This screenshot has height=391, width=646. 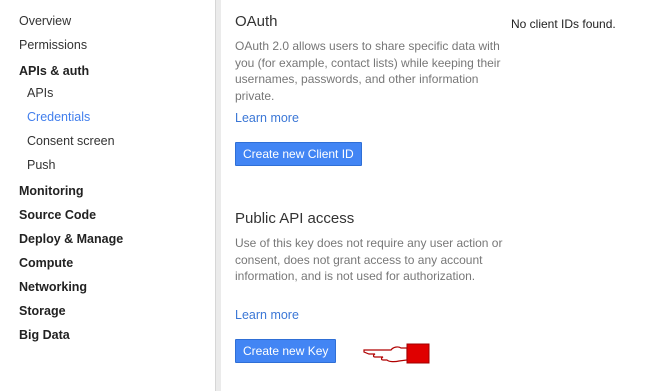 I want to click on sidebar-item-apis: APIs, so click(x=40, y=93).